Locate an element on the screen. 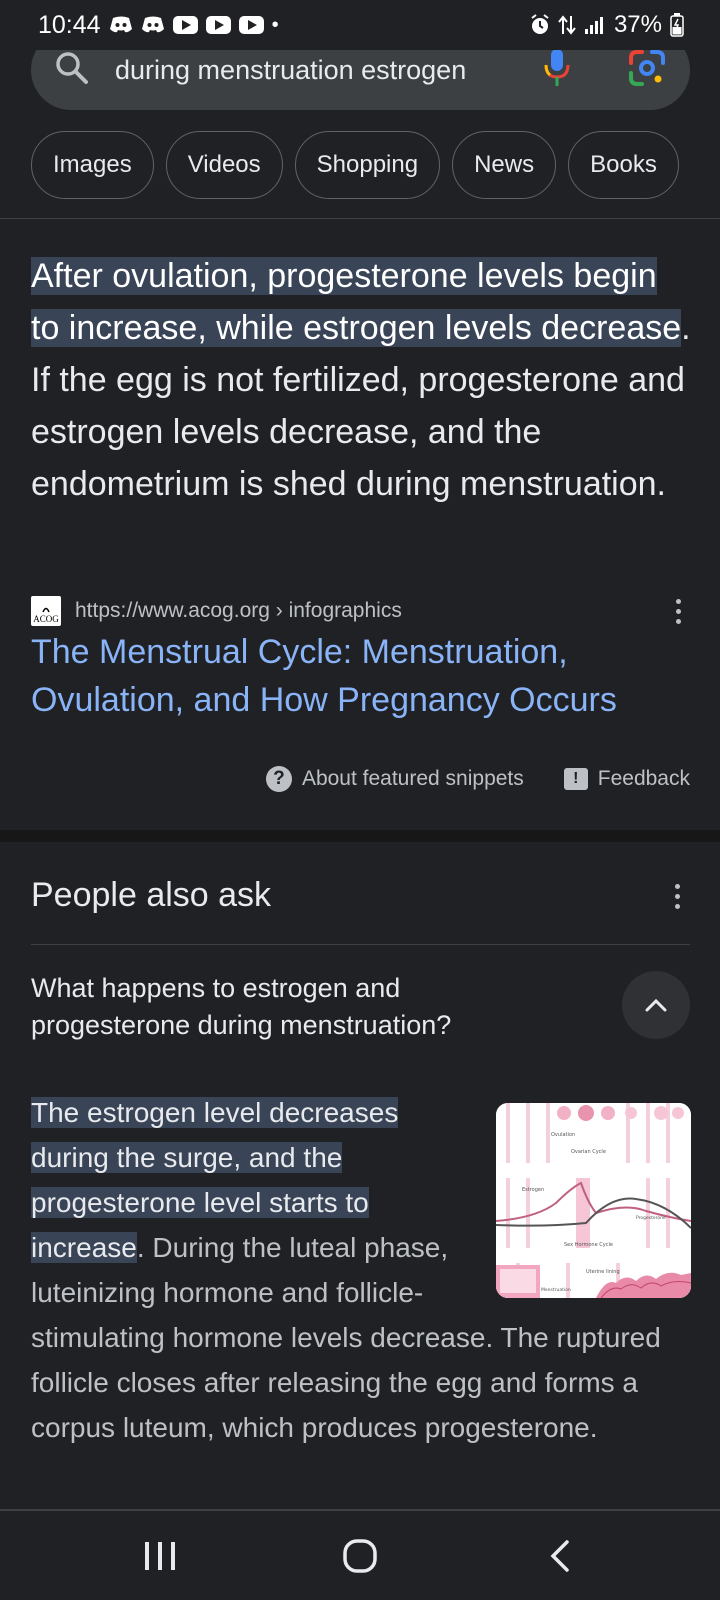 The width and height of the screenshot is (720, 1600). system-navigation-bar is located at coordinates (360, 1555).